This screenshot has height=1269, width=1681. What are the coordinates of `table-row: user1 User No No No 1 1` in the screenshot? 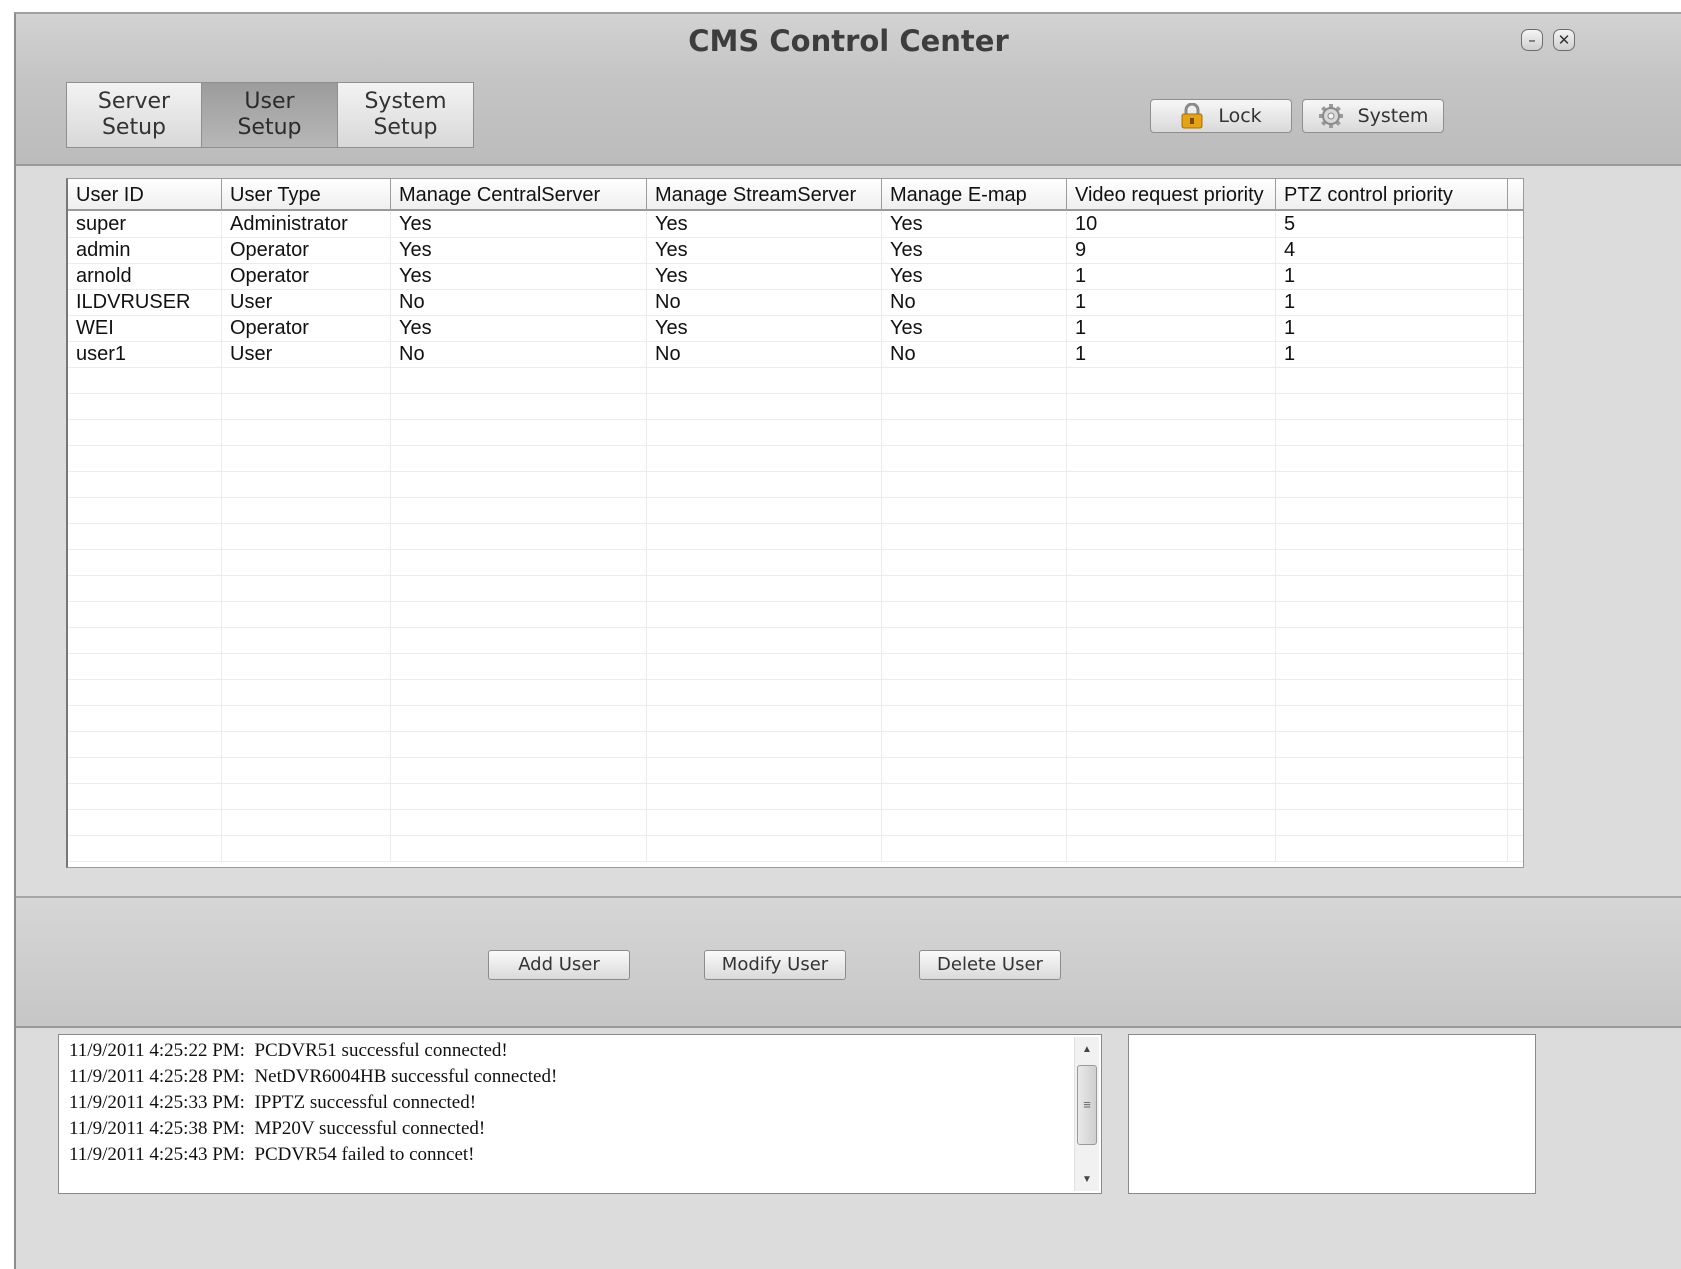 It's located at (795, 354).